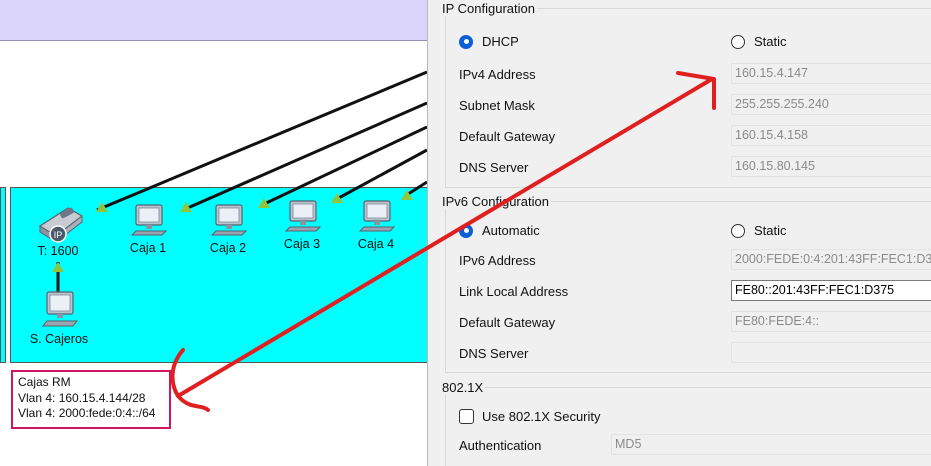  What do you see at coordinates (495, 201) in the screenshot?
I see `ipv6-group-title: IPv6 Configuration` at bounding box center [495, 201].